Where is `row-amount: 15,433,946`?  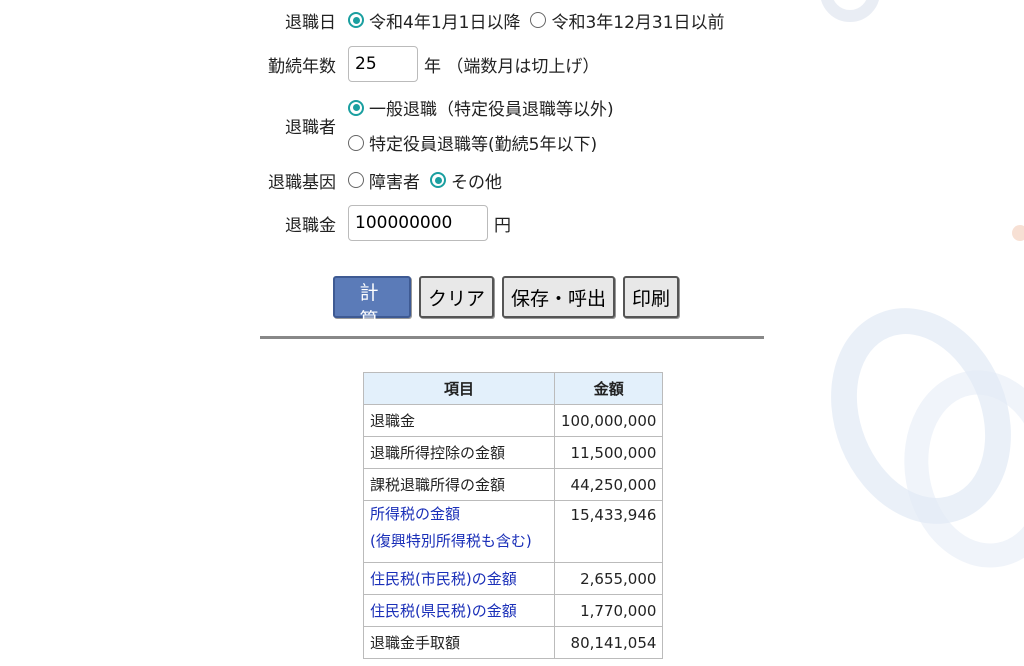
row-amount: 15,433,946 is located at coordinates (608, 531).